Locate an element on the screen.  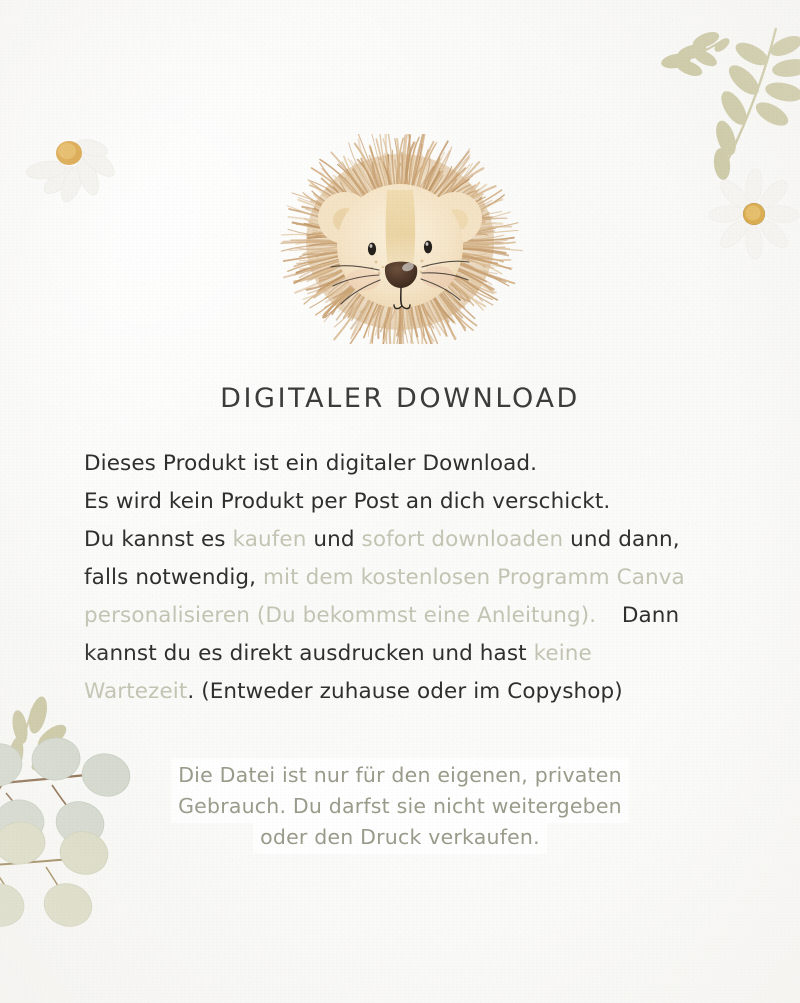
olive-branch-icon is located at coordinates (724, 137).